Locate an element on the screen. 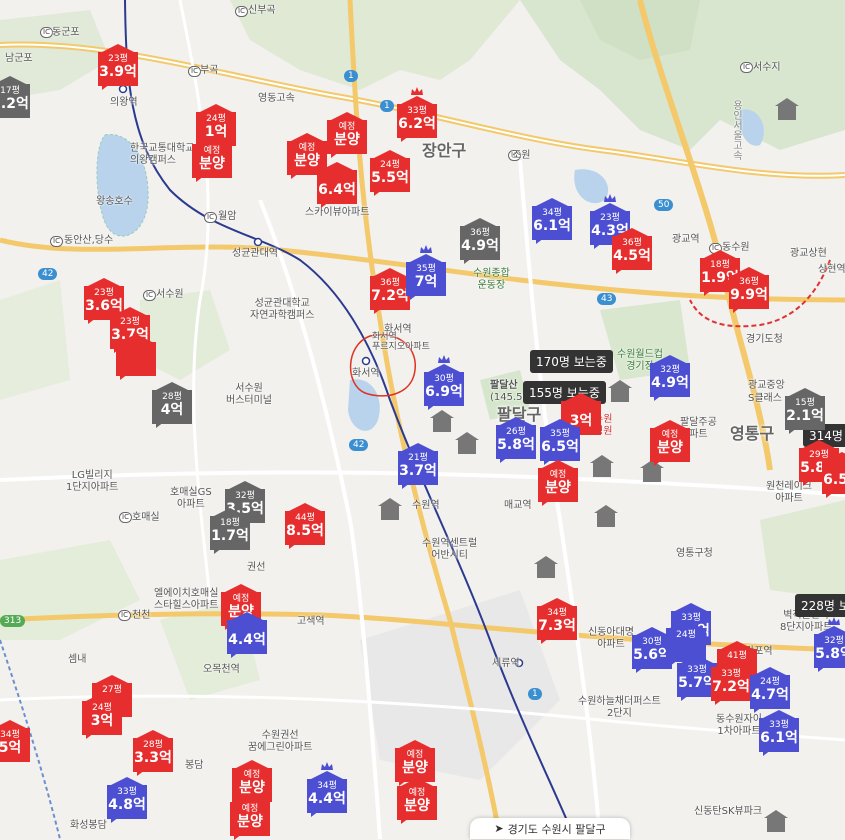 The width and height of the screenshot is (845, 840). price-marker: 17평1.2억 is located at coordinates (15, 99).